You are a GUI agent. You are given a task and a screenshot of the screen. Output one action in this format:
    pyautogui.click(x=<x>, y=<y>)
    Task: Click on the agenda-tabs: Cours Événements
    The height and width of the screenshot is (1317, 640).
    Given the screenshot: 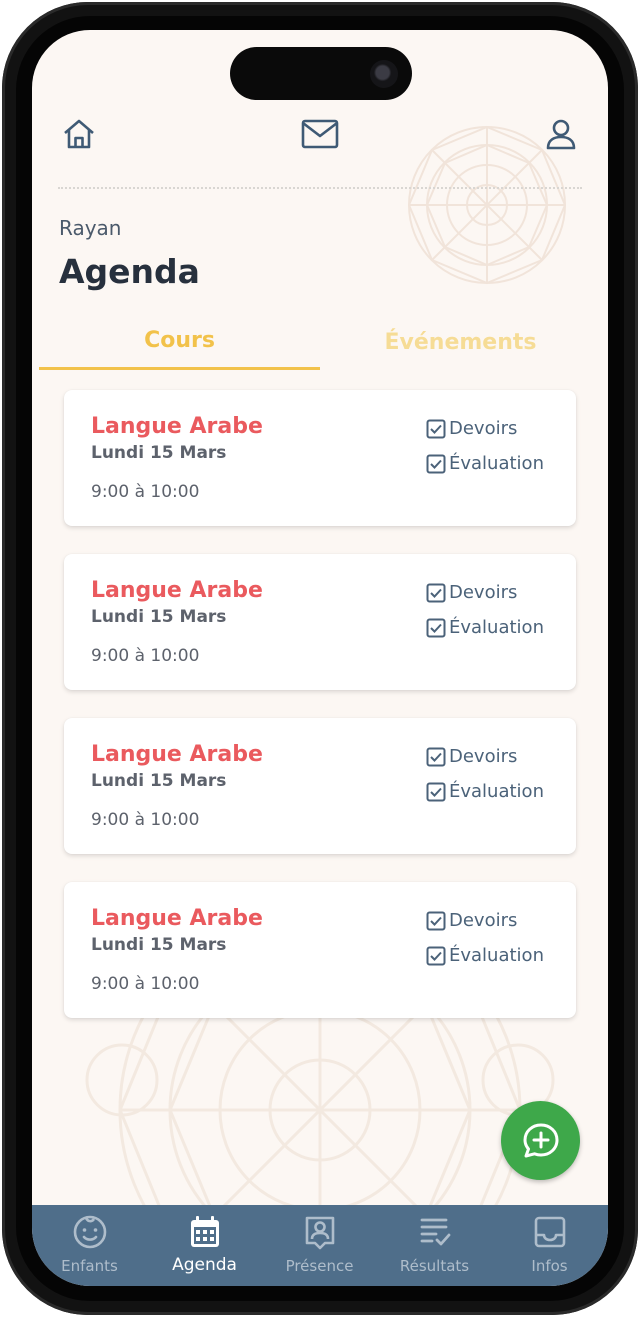 What is the action you would take?
    pyautogui.click(x=320, y=342)
    